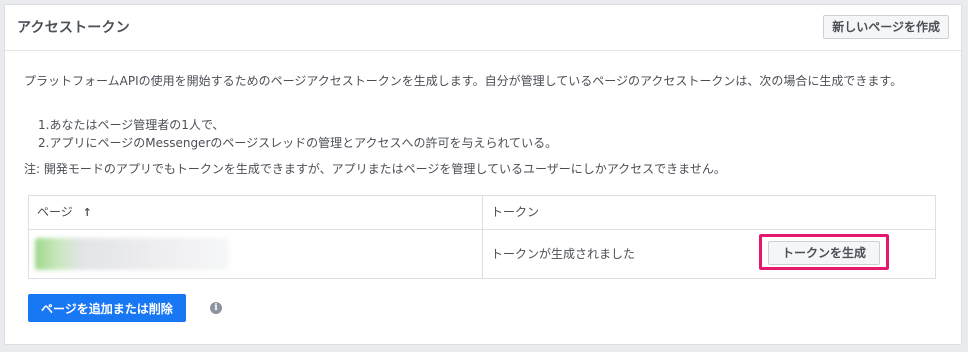 This screenshot has width=968, height=352. I want to click on token-status: トークンが生成されました, so click(563, 254).